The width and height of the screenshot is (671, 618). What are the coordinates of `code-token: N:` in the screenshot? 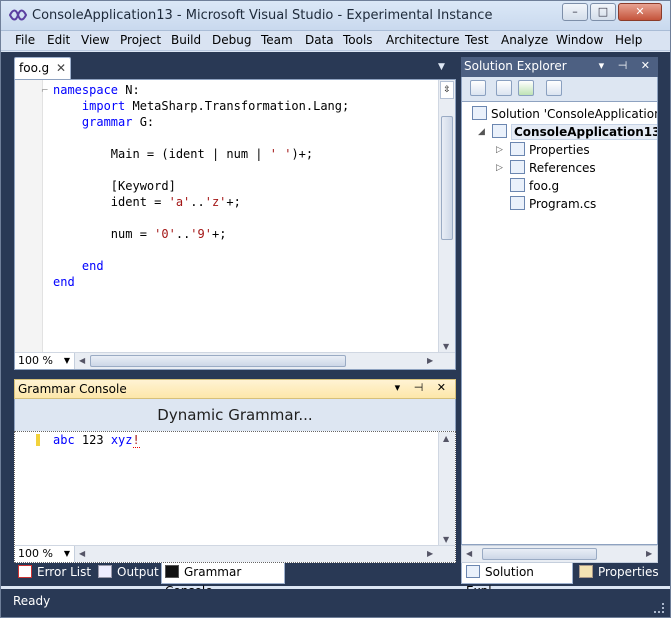 It's located at (129, 90).